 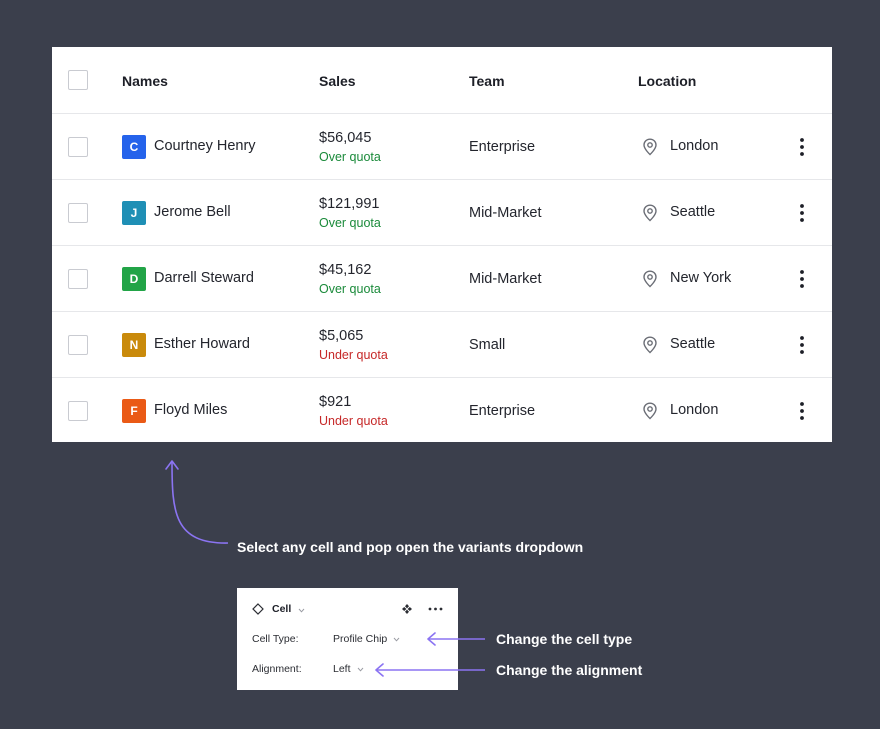 I want to click on move-icon, so click(x=407, y=609).